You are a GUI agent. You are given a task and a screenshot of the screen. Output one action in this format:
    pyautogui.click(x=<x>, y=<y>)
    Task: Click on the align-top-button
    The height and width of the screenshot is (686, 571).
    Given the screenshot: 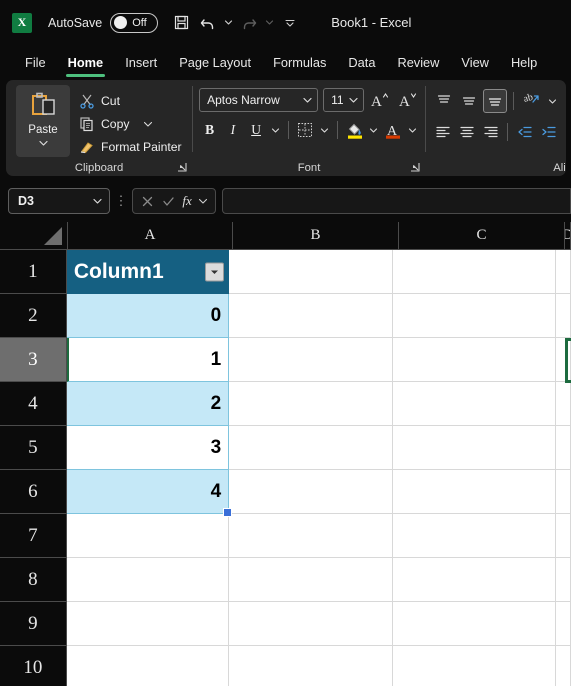 What is the action you would take?
    pyautogui.click(x=444, y=101)
    